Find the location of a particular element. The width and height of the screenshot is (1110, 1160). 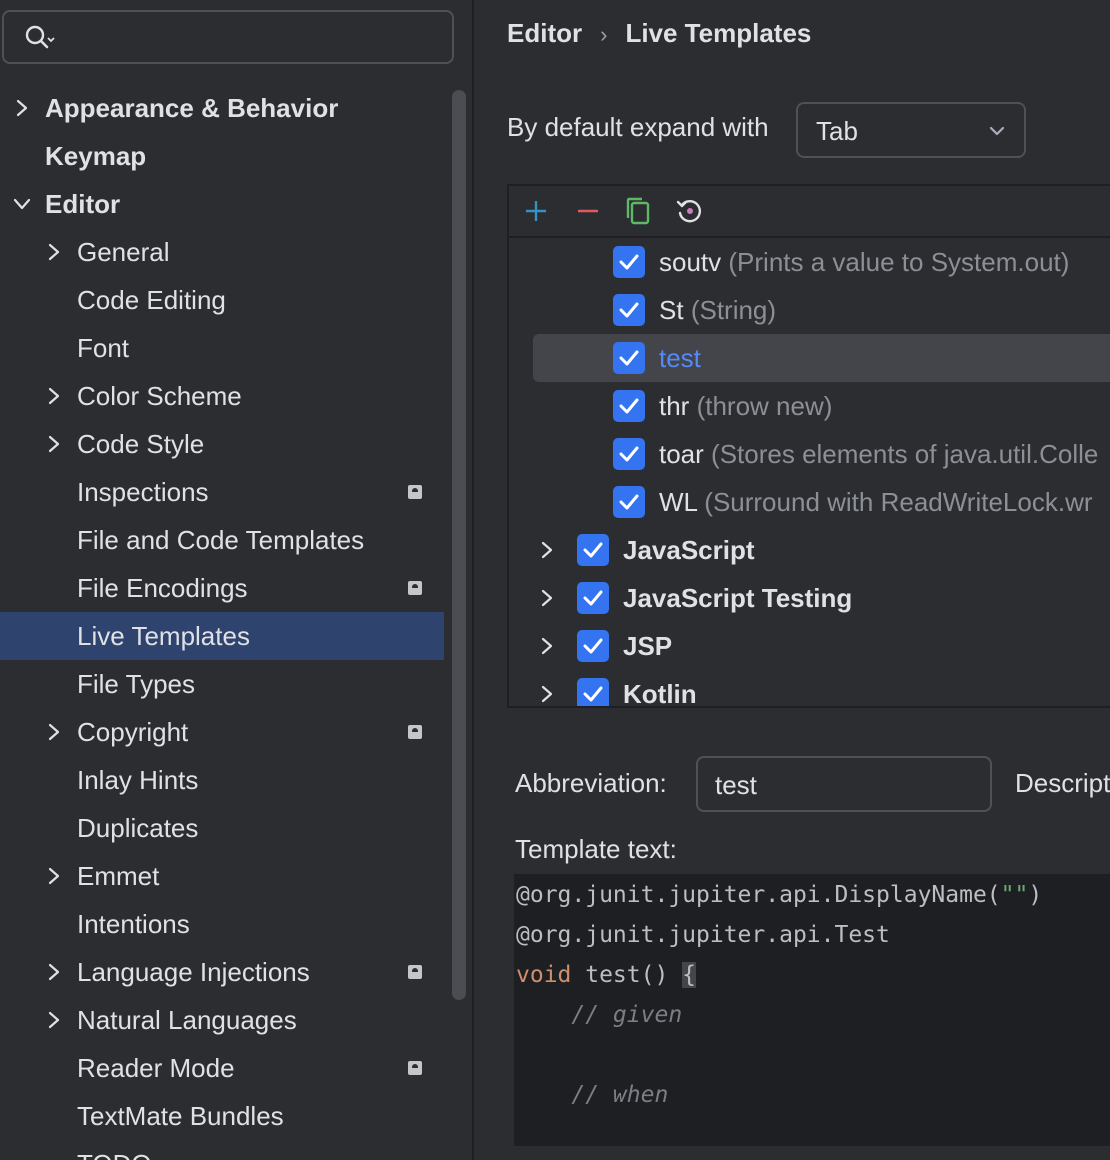

template-abbreviation: St is located at coordinates (671, 310).